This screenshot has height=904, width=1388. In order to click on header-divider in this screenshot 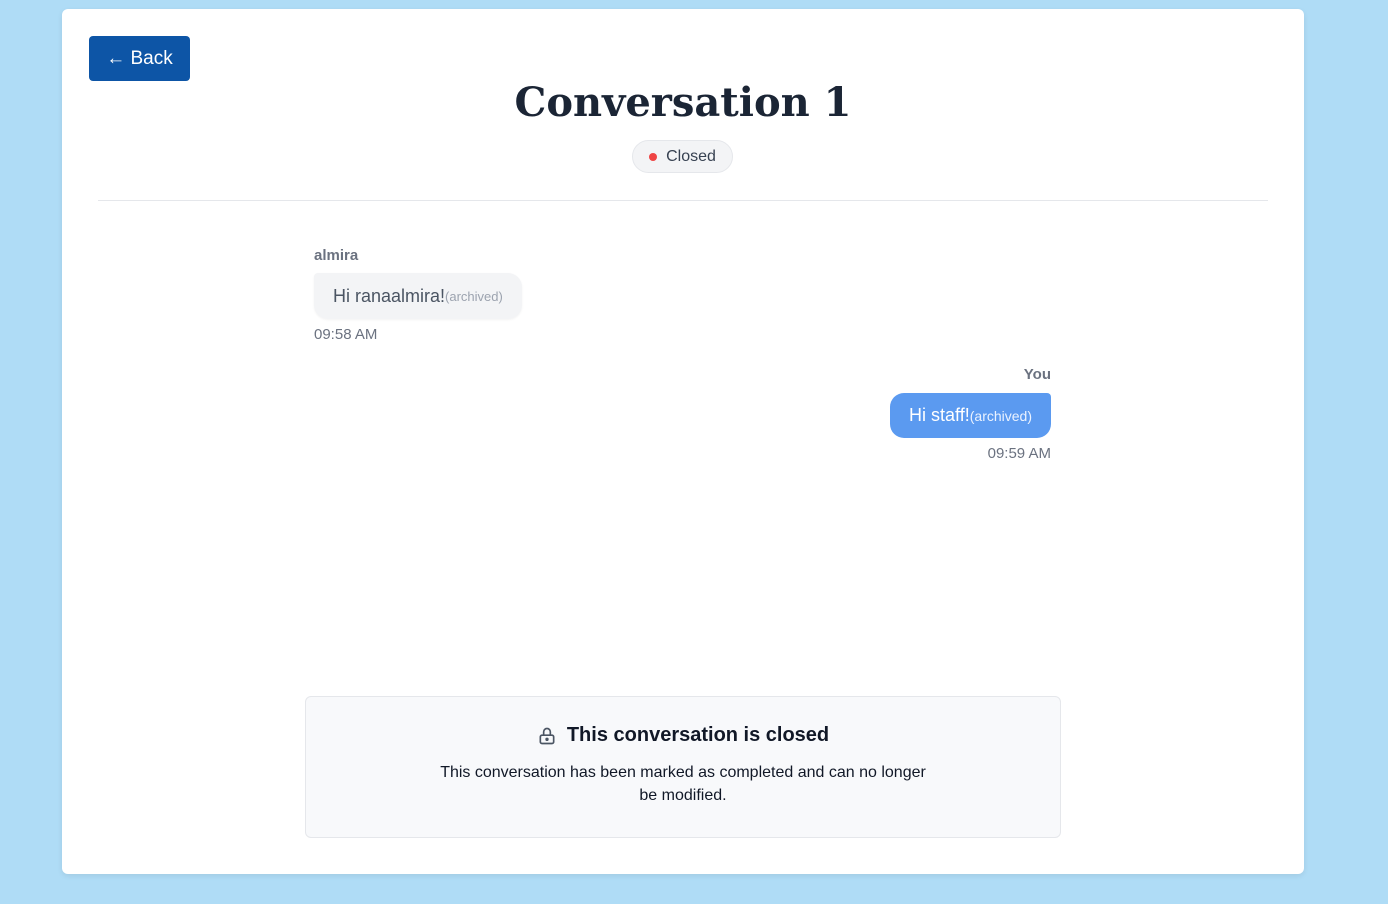, I will do `click(683, 200)`.